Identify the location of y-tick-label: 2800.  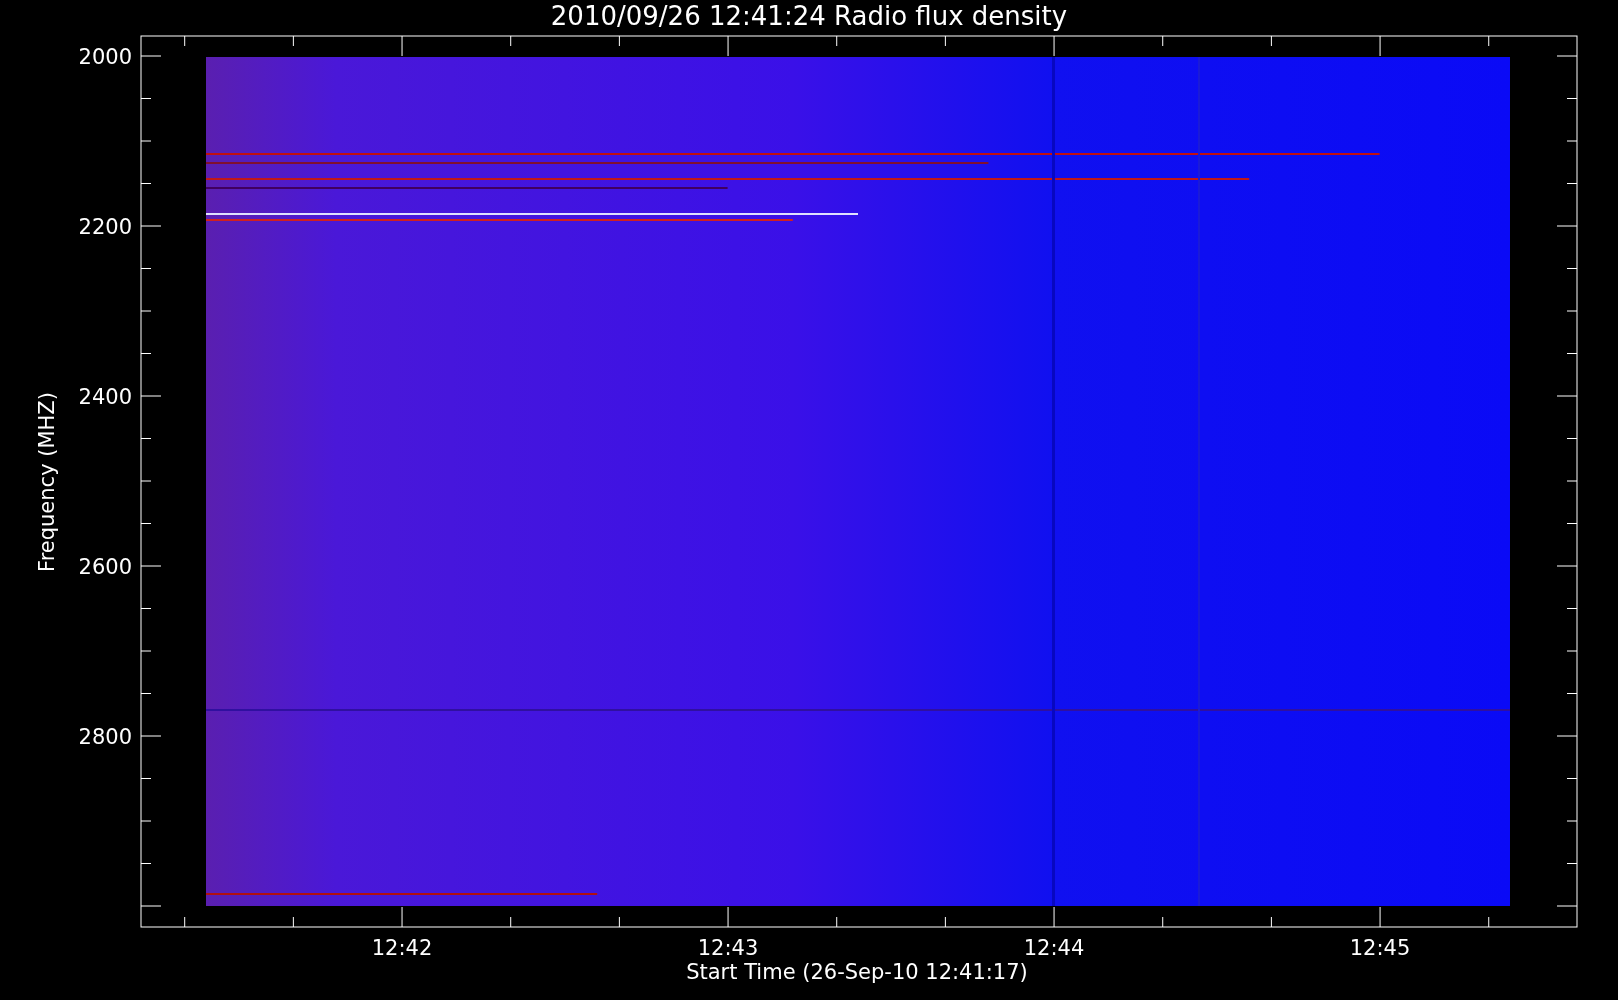
(105, 737).